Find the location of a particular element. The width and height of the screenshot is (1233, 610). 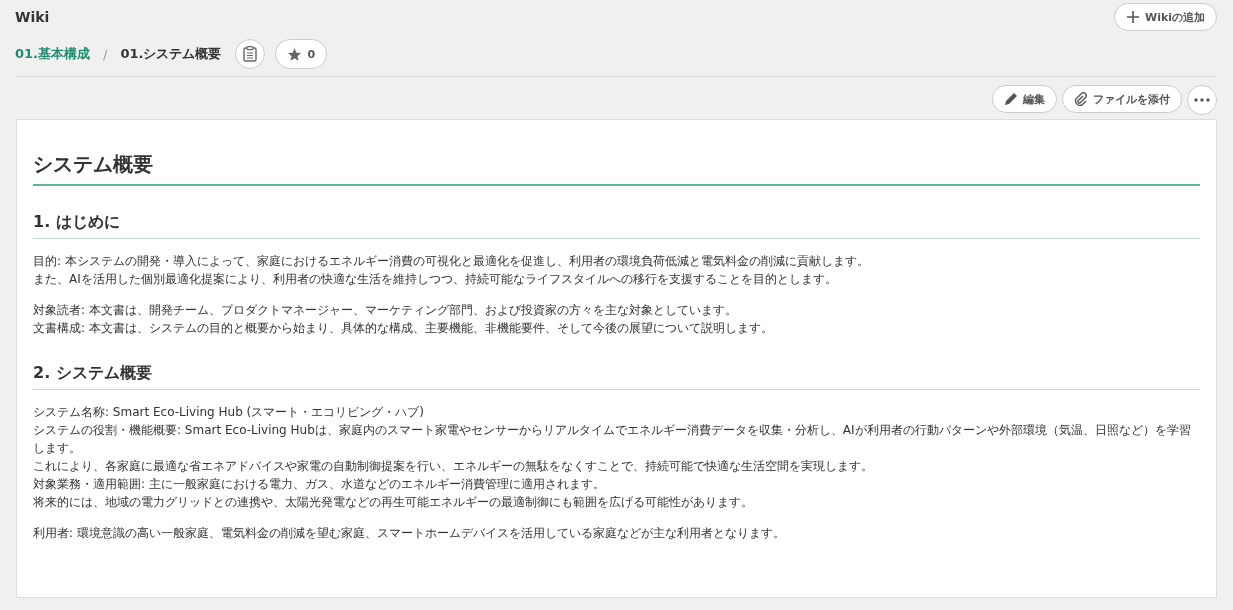

paperclip-icon is located at coordinates (1081, 99).